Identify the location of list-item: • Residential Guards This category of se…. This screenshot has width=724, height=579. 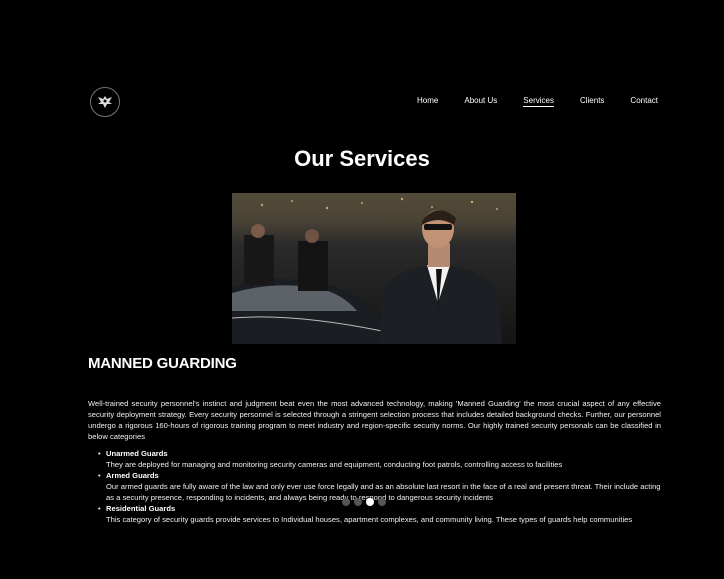
(378, 514).